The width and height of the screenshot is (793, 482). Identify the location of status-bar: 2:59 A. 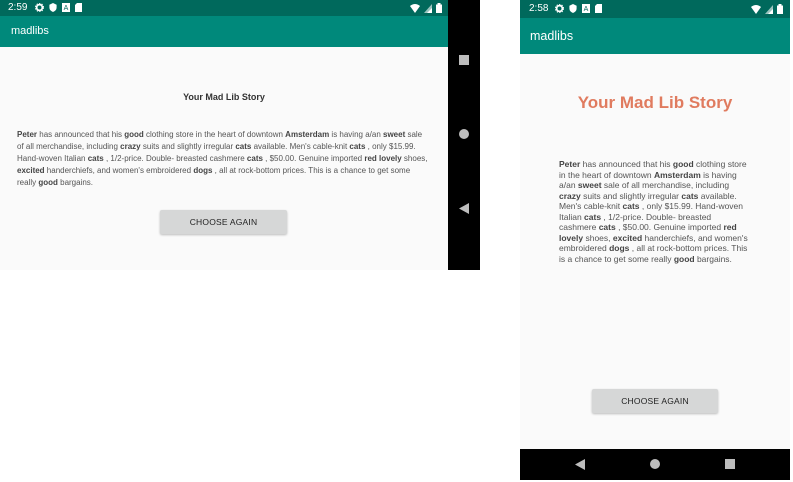
(224, 8).